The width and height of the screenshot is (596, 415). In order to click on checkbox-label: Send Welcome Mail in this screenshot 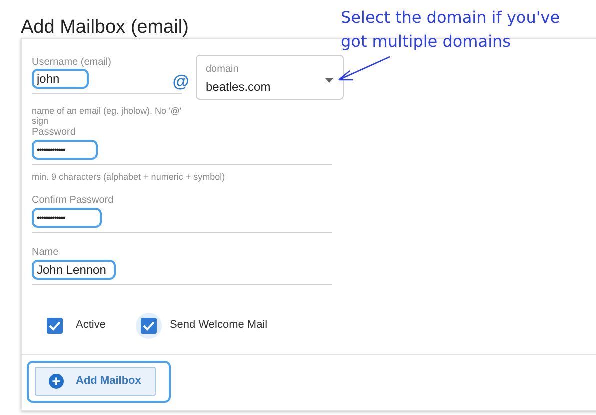, I will do `click(219, 326)`.